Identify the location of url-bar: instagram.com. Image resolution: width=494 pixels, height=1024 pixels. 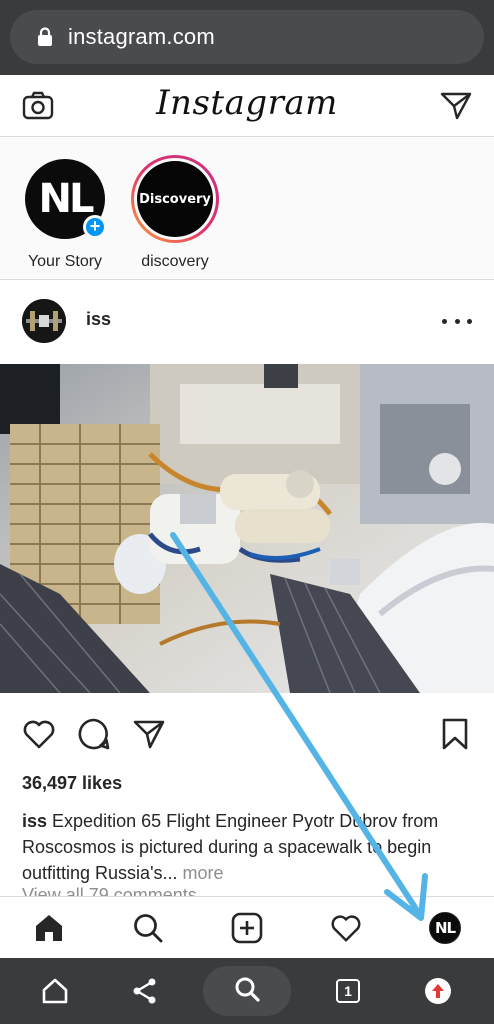
(247, 37).